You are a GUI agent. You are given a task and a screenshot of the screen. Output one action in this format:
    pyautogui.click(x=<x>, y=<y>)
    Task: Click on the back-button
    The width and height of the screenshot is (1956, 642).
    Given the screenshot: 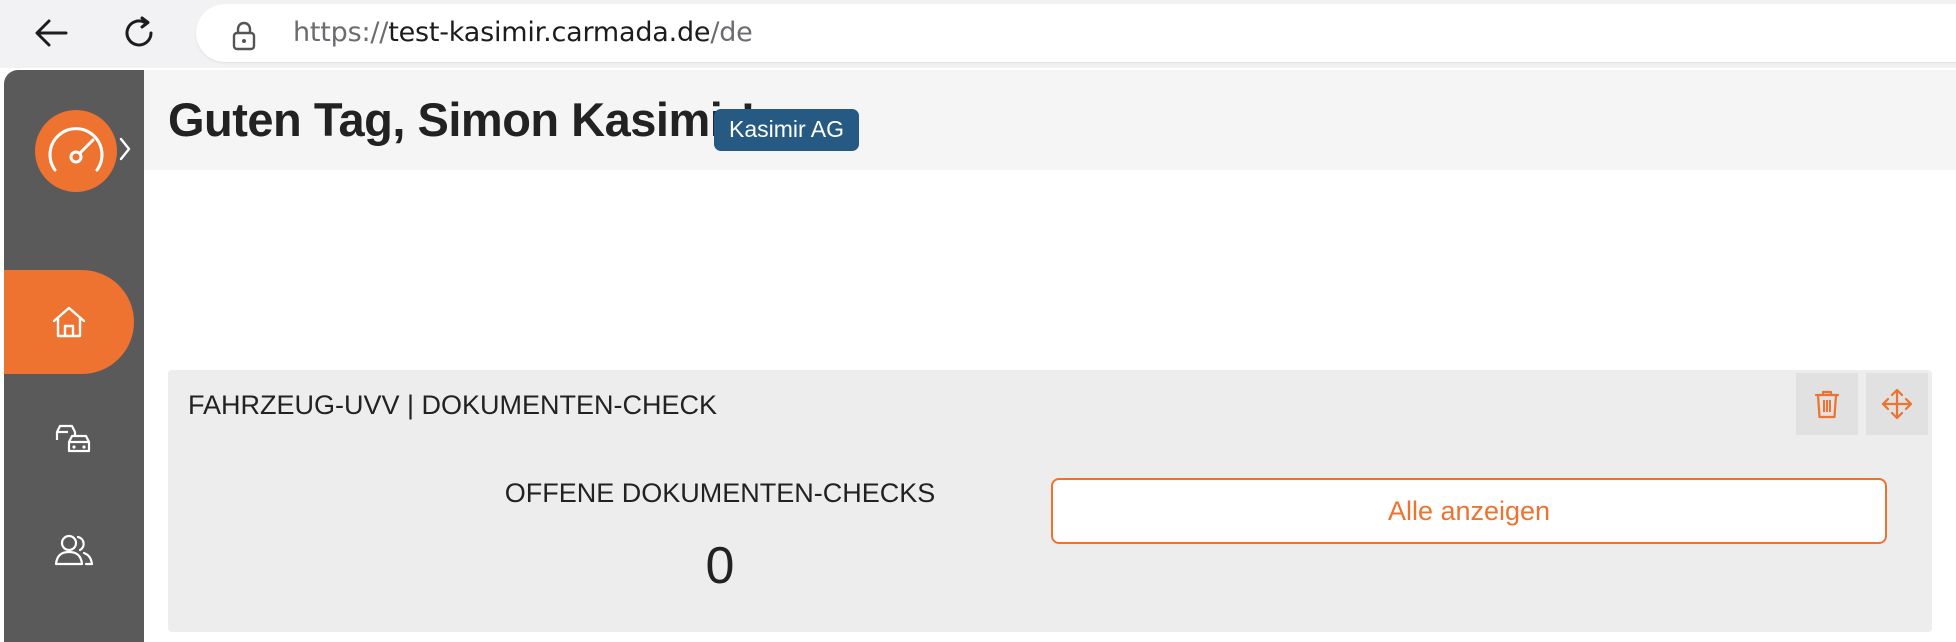 What is the action you would take?
    pyautogui.click(x=51, y=33)
    